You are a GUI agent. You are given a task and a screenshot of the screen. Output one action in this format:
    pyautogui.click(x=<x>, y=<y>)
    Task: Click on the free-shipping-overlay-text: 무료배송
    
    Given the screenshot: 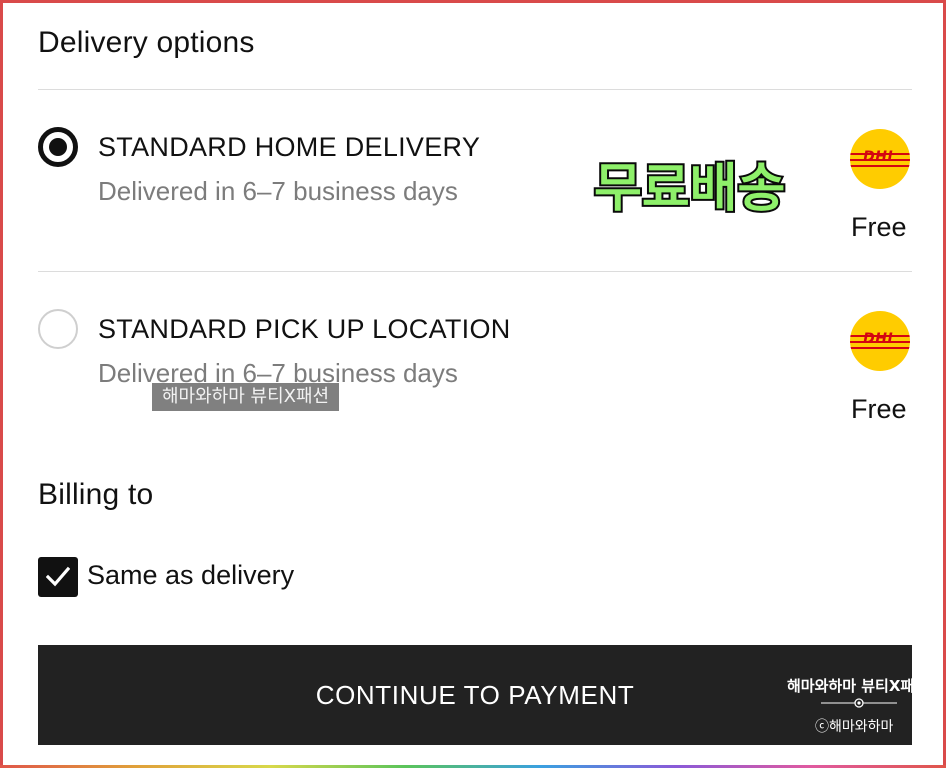 What is the action you would take?
    pyautogui.click(x=689, y=189)
    